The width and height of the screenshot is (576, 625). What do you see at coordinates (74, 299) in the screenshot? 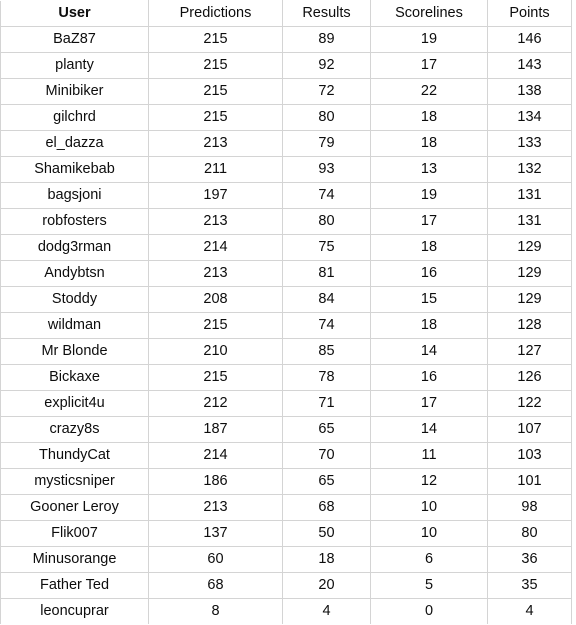
I see `cell-user: Stoddy` at bounding box center [74, 299].